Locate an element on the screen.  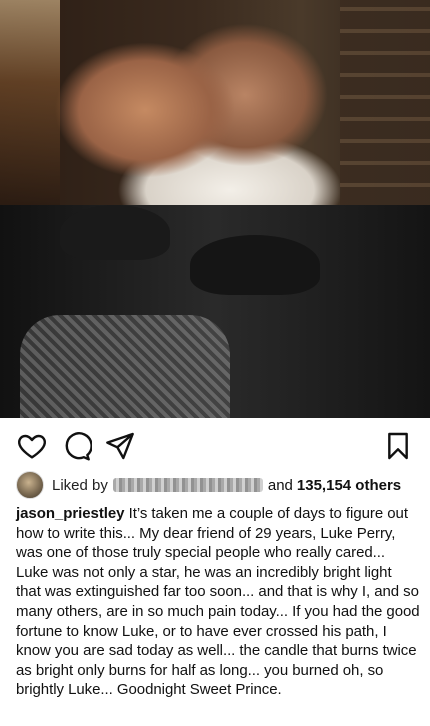
photo-patterned-shirt is located at coordinates (125, 366).